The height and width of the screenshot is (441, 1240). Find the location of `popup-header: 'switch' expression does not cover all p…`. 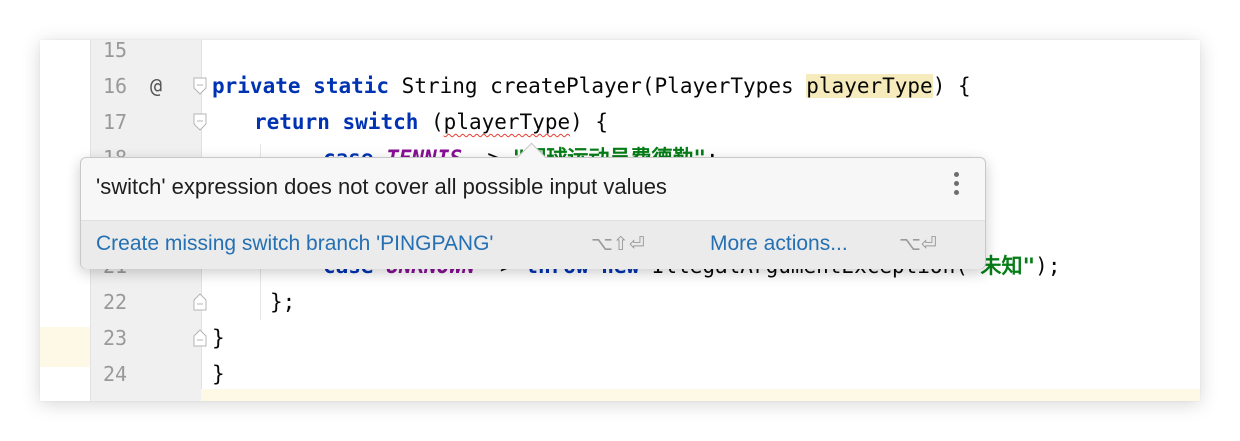

popup-header: 'switch' expression does not cover all p… is located at coordinates (533, 189).